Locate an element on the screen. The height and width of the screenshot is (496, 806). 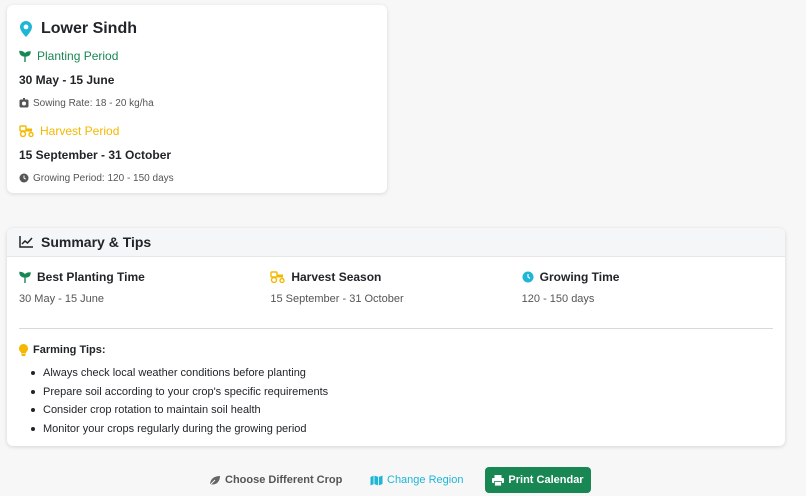
planting-period-heading: Planting Period is located at coordinates (197, 56).